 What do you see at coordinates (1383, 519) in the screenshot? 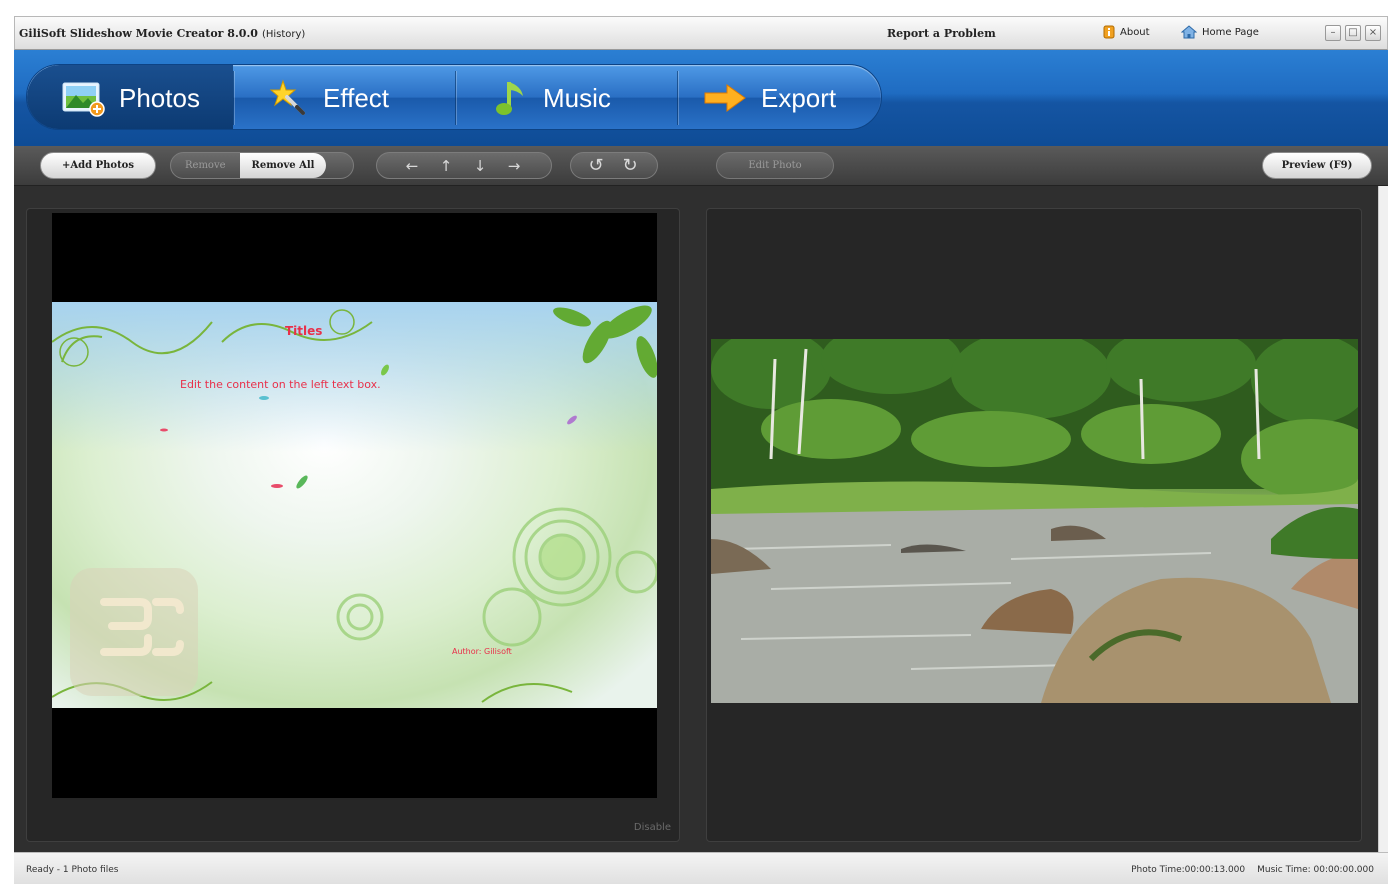
I see `scrollbar` at bounding box center [1383, 519].